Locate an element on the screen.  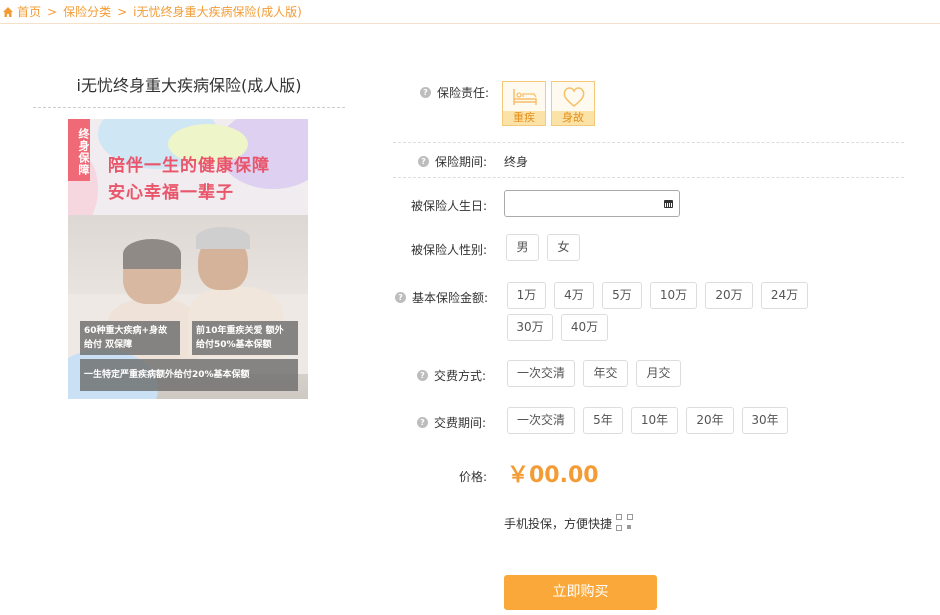
breadcrumb: 首页 > 保险分类 > i无忧终身重大疾病保险(成人版) is located at coordinates (470, 12).